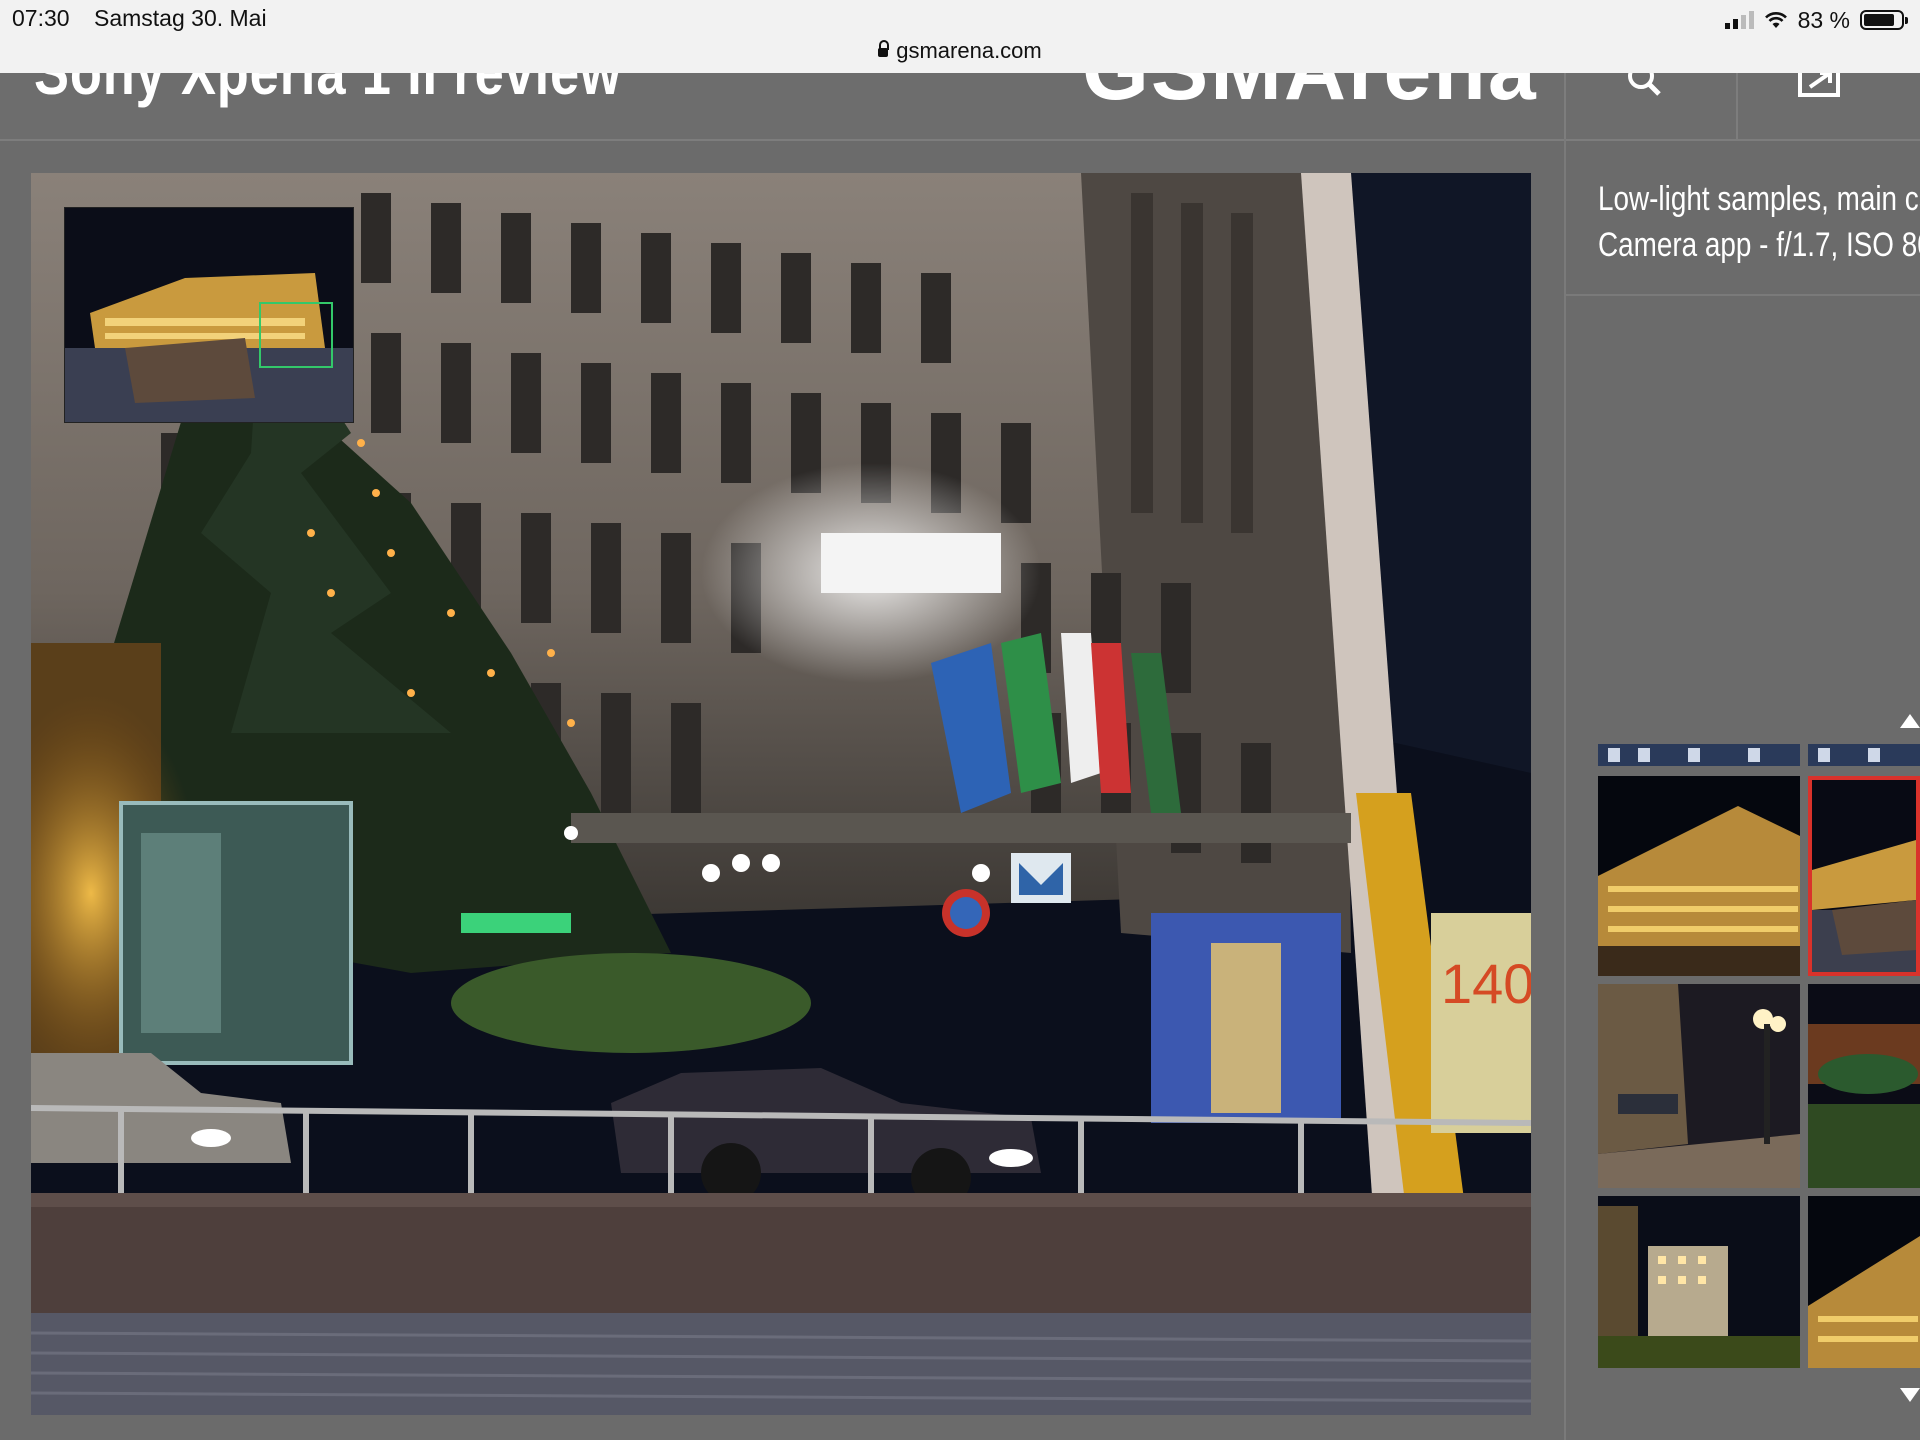 The width and height of the screenshot is (1920, 1440). I want to click on page-title: Sony Xperia 1 II review, so click(328, 91).